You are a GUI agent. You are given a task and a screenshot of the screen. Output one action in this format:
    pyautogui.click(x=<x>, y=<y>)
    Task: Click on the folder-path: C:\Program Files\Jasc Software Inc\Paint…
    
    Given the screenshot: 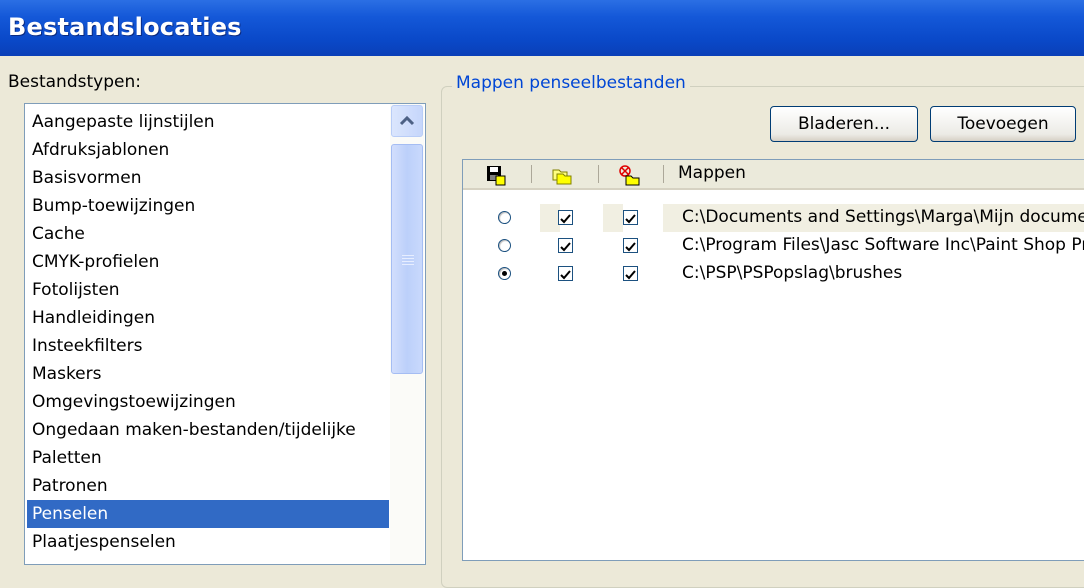 What is the action you would take?
    pyautogui.click(x=883, y=245)
    